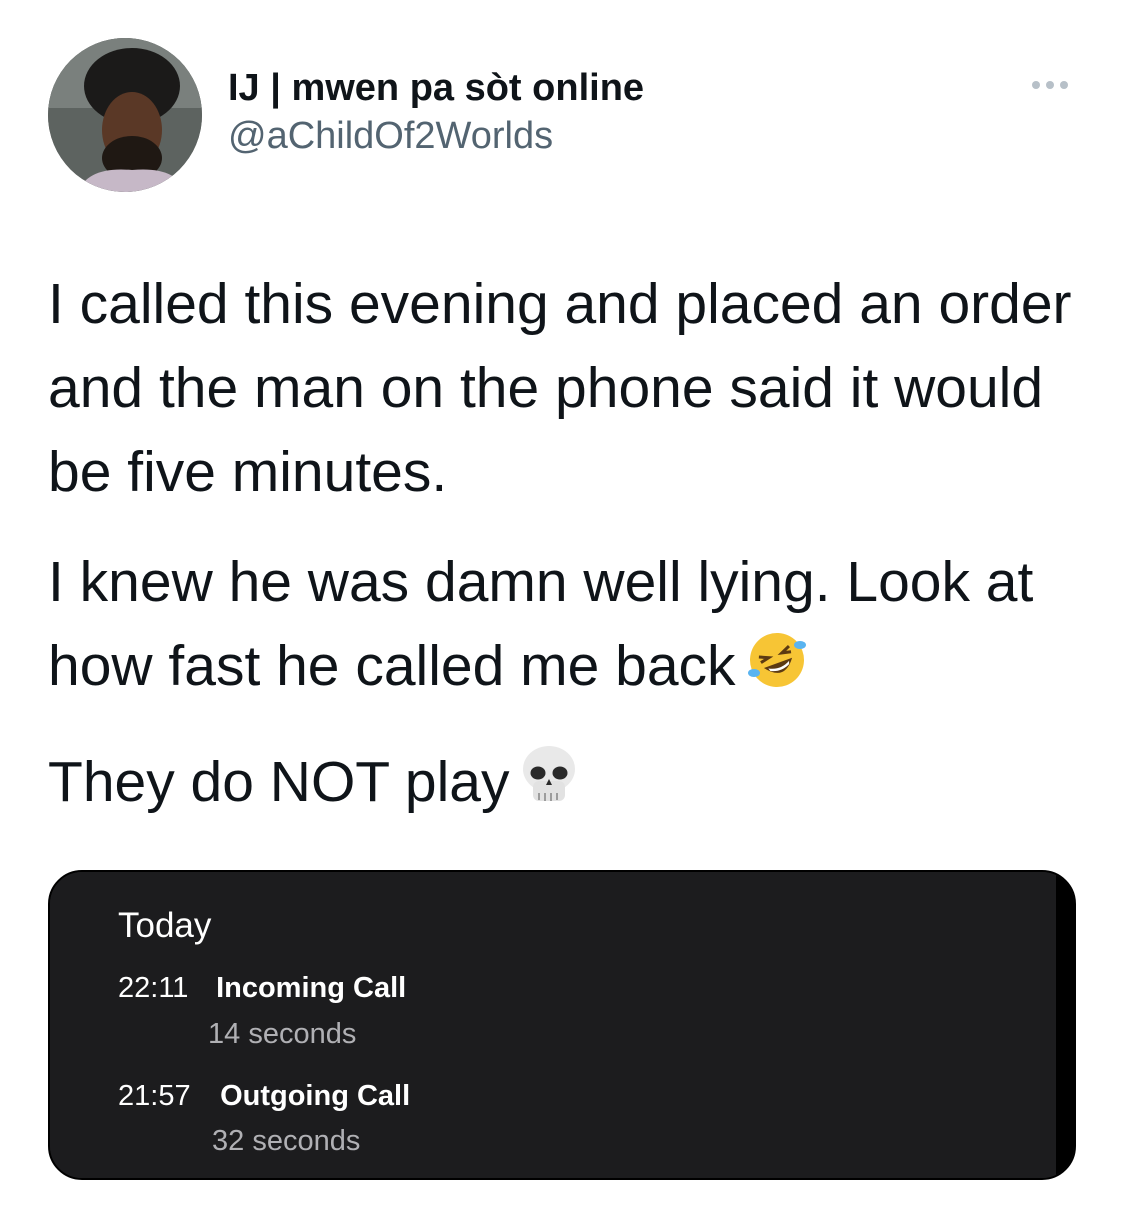 This screenshot has width=1125, height=1230. What do you see at coordinates (286, 1141) in the screenshot?
I see `call-duration: 32 seconds` at bounding box center [286, 1141].